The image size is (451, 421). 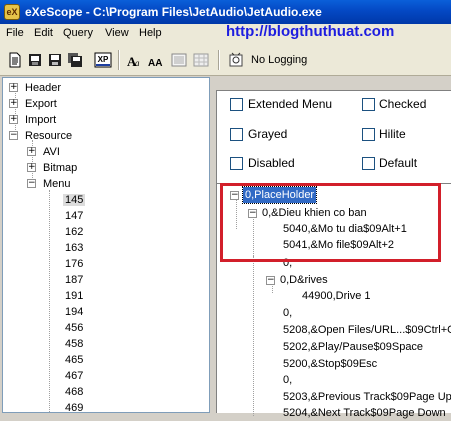 I want to click on svg-text: a, so click(x=137, y=63).